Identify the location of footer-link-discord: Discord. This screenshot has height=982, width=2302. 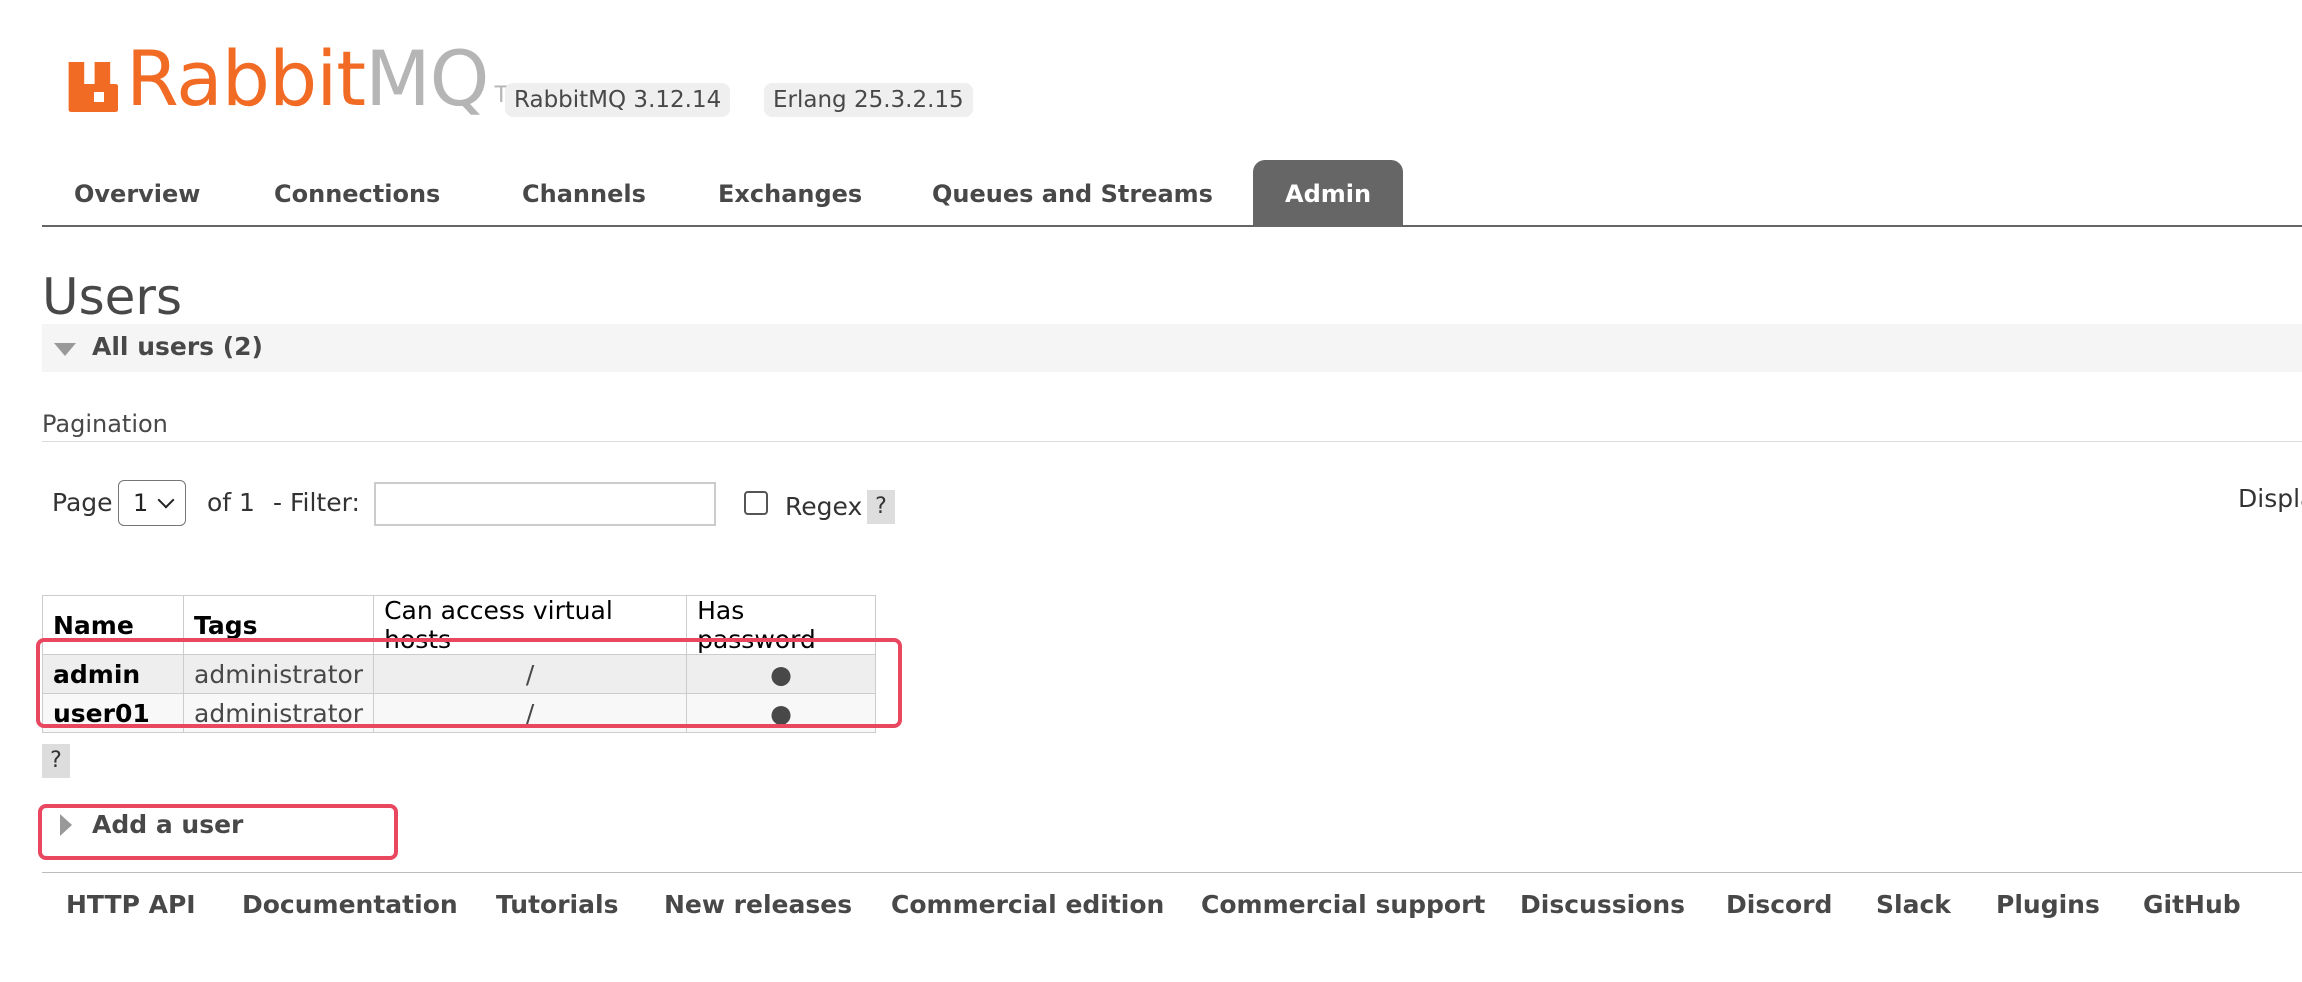
(1779, 904).